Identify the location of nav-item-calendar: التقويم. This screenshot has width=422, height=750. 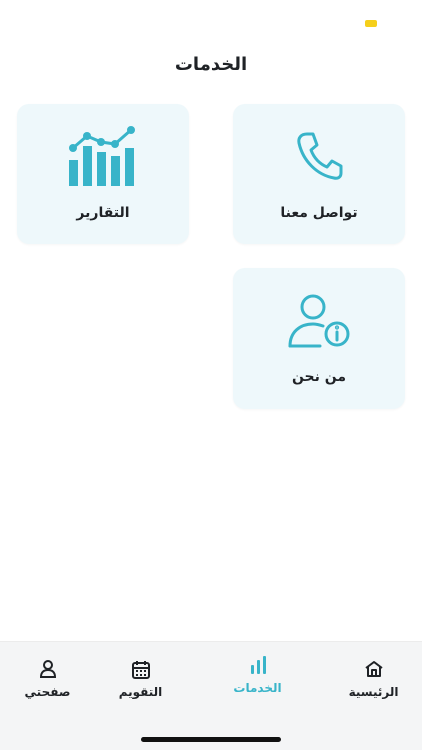
(140, 678).